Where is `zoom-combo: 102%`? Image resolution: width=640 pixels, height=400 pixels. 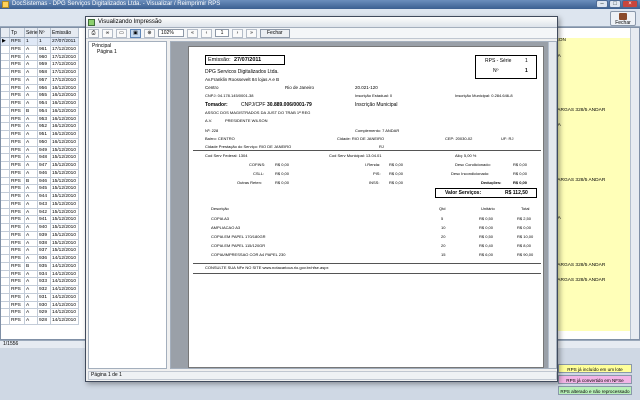
zoom-combo: 102% is located at coordinates (171, 33).